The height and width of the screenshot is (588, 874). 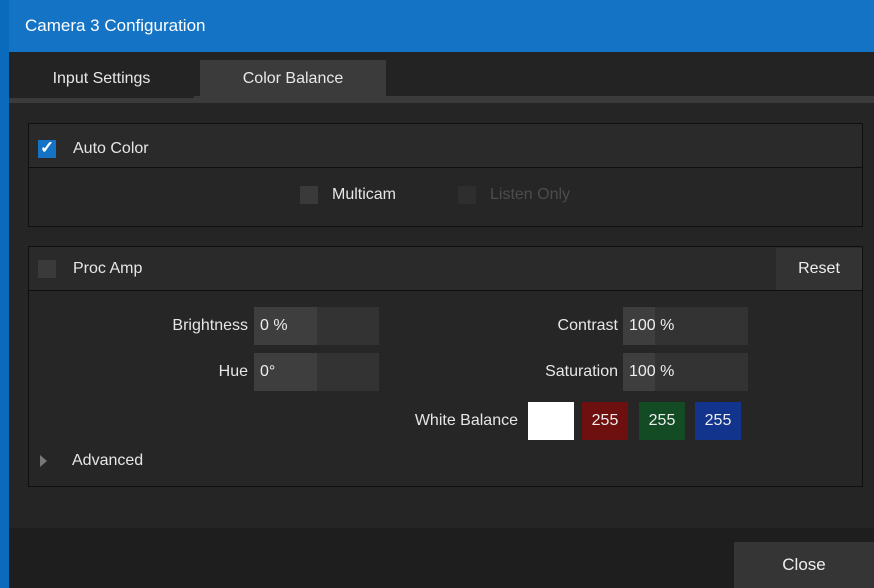 What do you see at coordinates (268, 371) in the screenshot?
I see `hue-value: 0°` at bounding box center [268, 371].